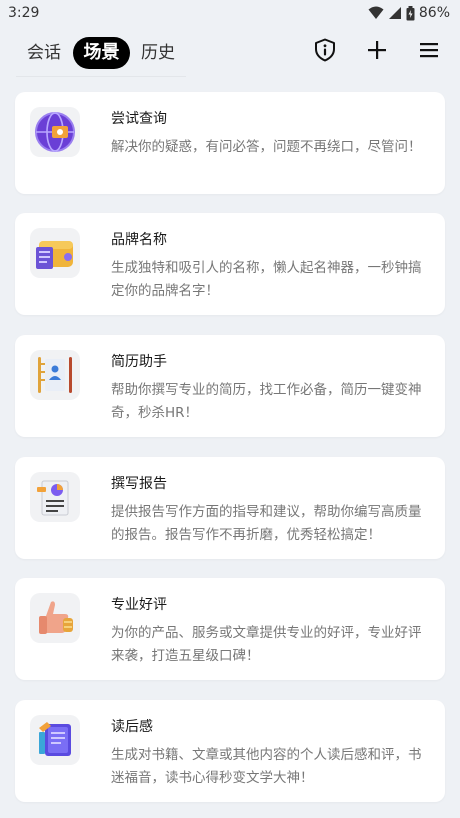  I want to click on battery-percent: 86%, so click(434, 13).